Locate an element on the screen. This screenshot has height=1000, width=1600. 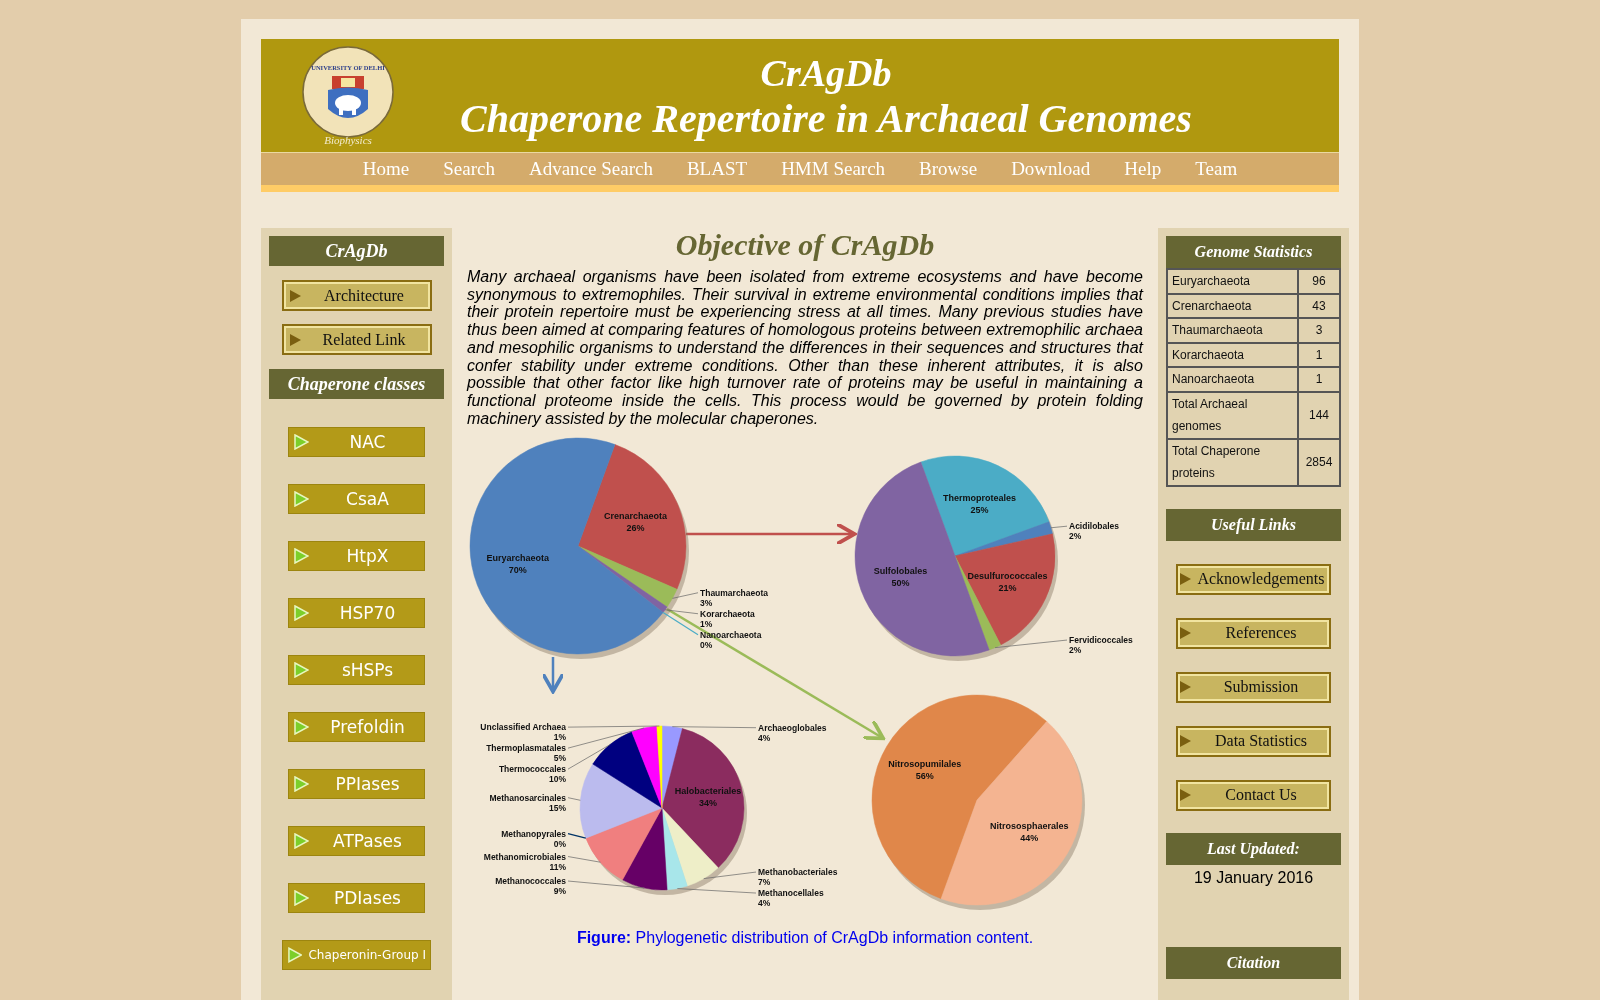
slice-label: Sulfolobales 50% is located at coordinates (900, 577).